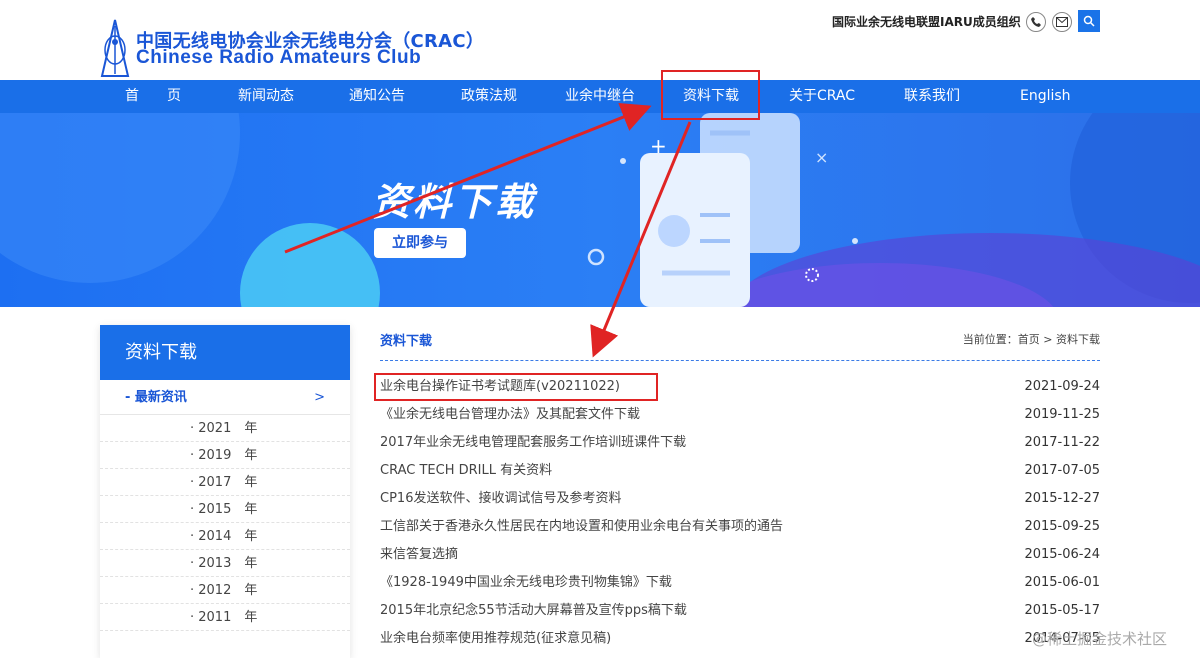 This screenshot has width=1200, height=658. Describe the element at coordinates (740, 583) in the screenshot. I see `list-item: 《1928-1949中国业余无线电珍贵刊物集锦》下载 2015-06-01` at that location.